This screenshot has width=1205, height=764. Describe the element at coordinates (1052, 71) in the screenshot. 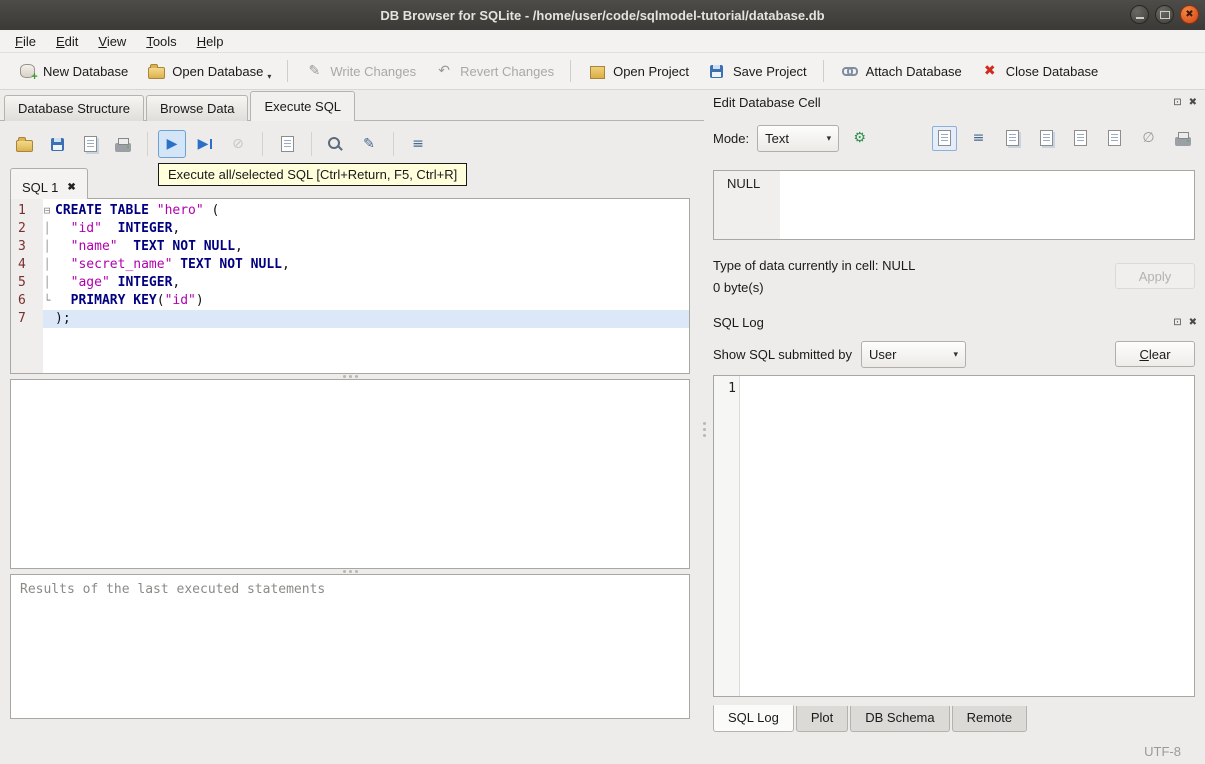

I see `button-label: Close Database` at that location.